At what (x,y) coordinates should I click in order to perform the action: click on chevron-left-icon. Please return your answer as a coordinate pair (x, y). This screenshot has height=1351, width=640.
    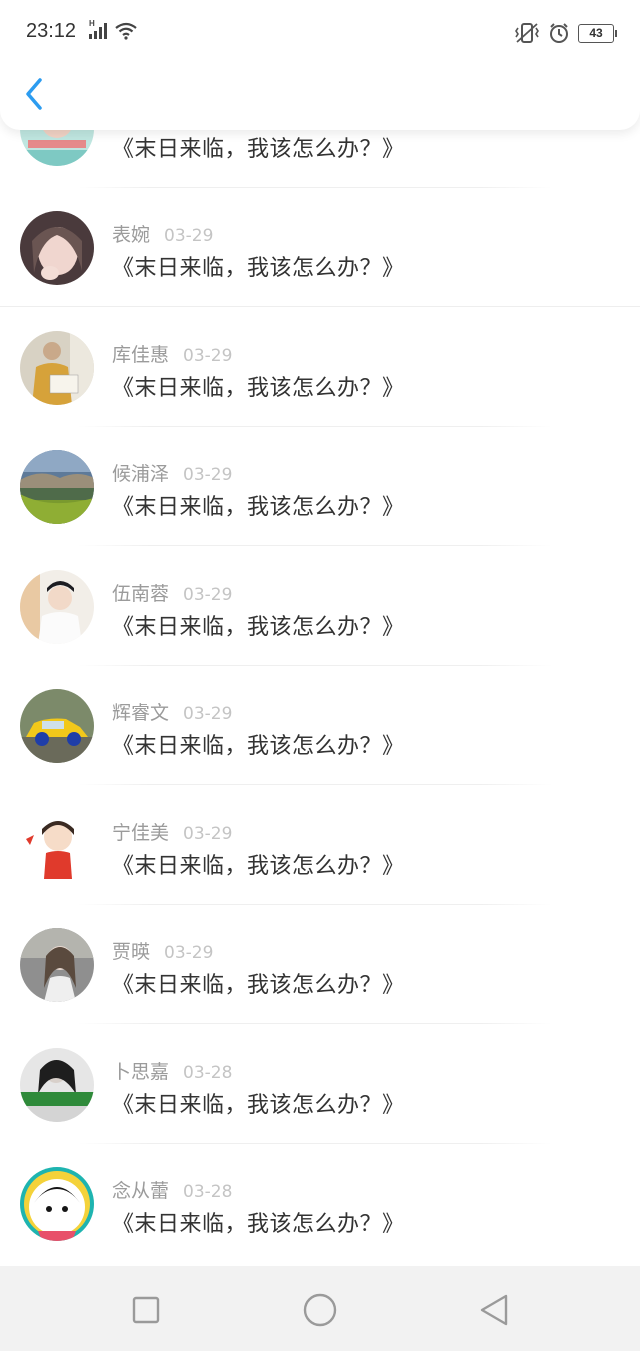
    Looking at the image, I should click on (34, 94).